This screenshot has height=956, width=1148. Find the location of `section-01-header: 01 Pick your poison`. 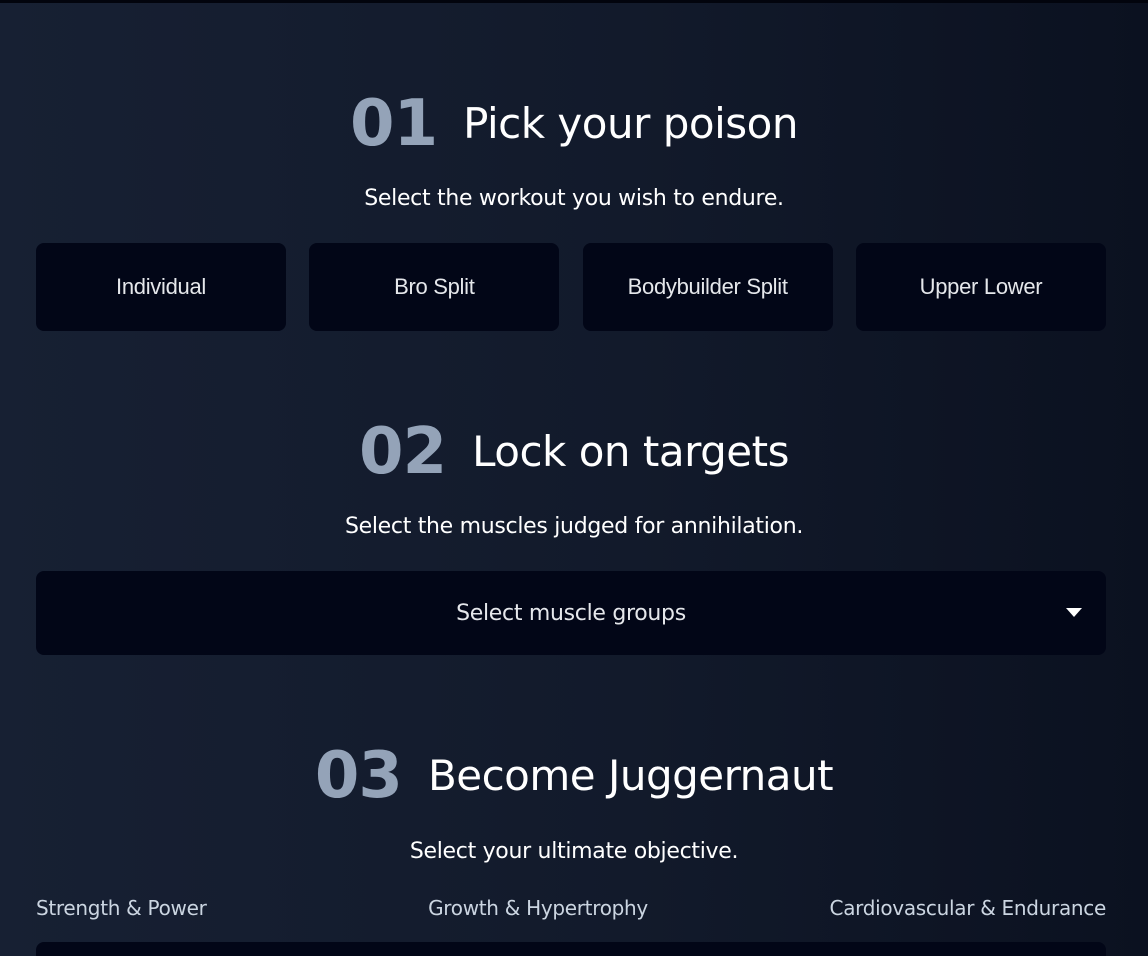

section-01-header: 01 Pick your poison is located at coordinates (574, 124).